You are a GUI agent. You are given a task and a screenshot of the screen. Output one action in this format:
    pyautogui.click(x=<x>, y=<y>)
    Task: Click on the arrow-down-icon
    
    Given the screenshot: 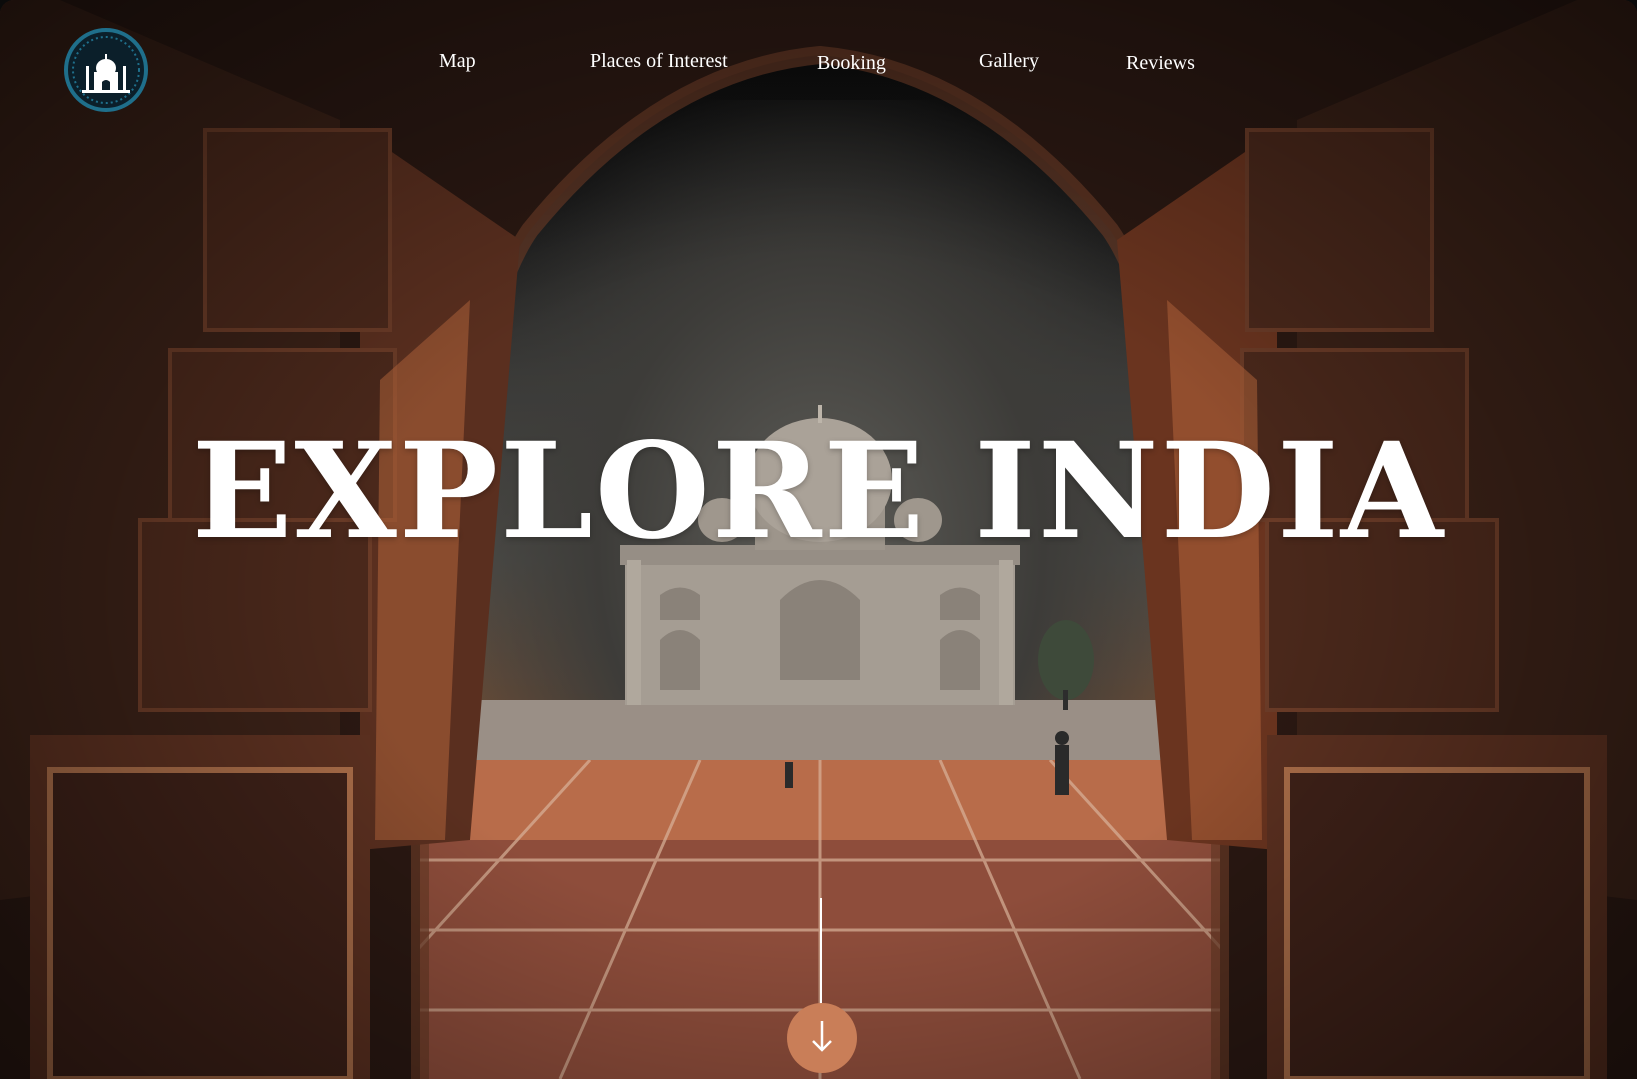 What is the action you would take?
    pyautogui.click(x=822, y=1036)
    